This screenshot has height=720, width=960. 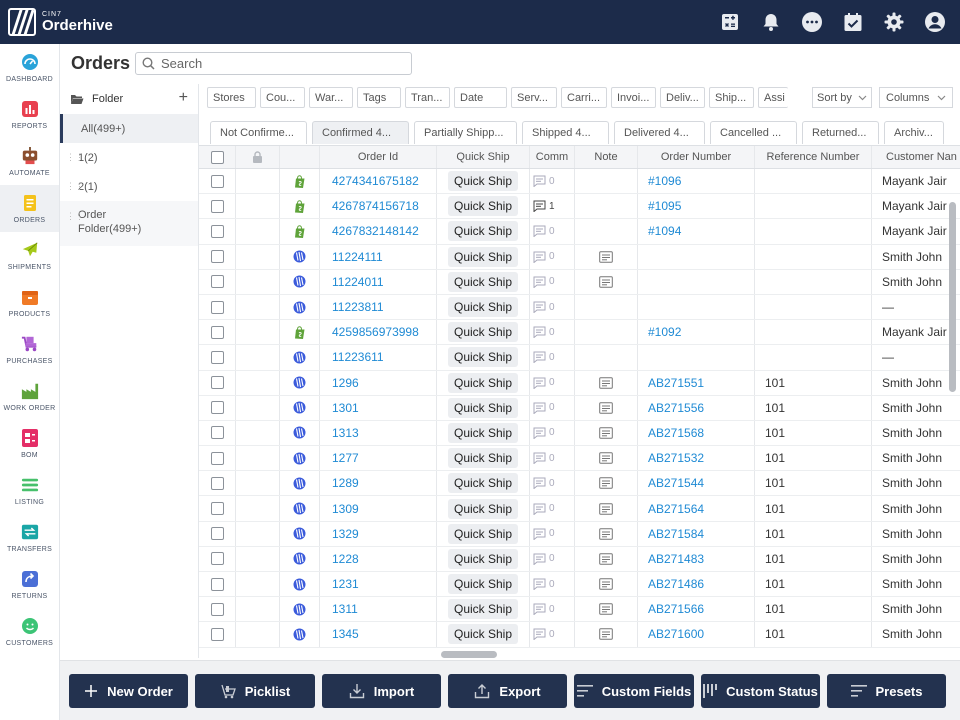 What do you see at coordinates (129, 186) in the screenshot?
I see `folder-item-2: ⋮⋮ 2(1)` at bounding box center [129, 186].